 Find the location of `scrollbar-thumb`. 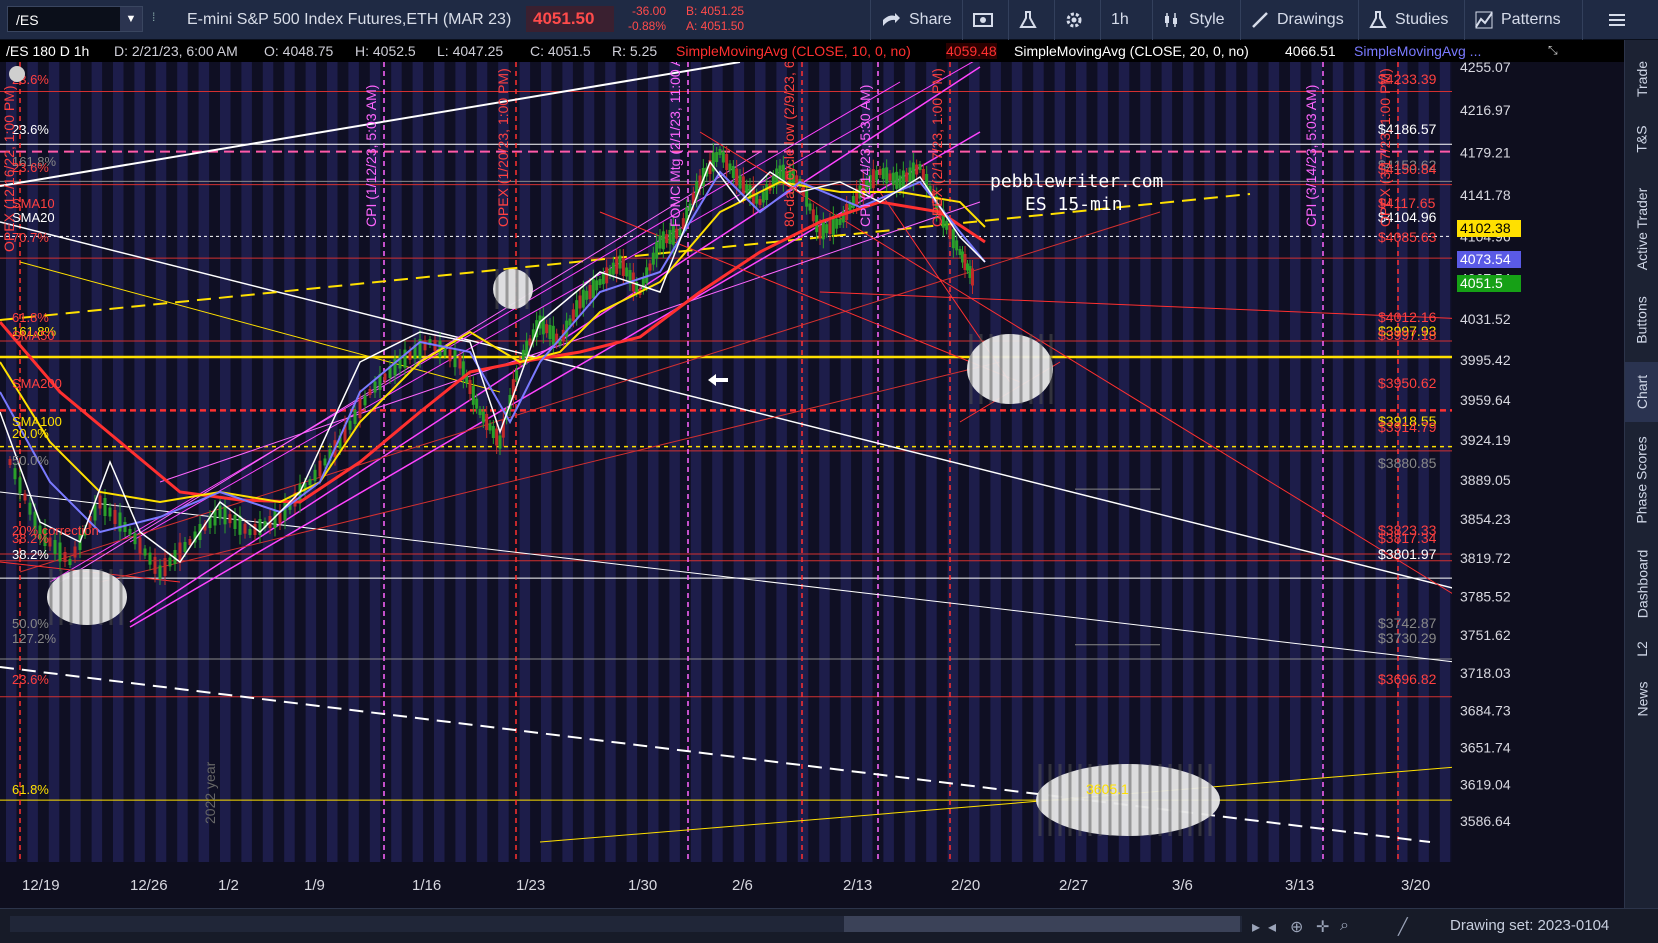

scrollbar-thumb is located at coordinates (1042, 924).